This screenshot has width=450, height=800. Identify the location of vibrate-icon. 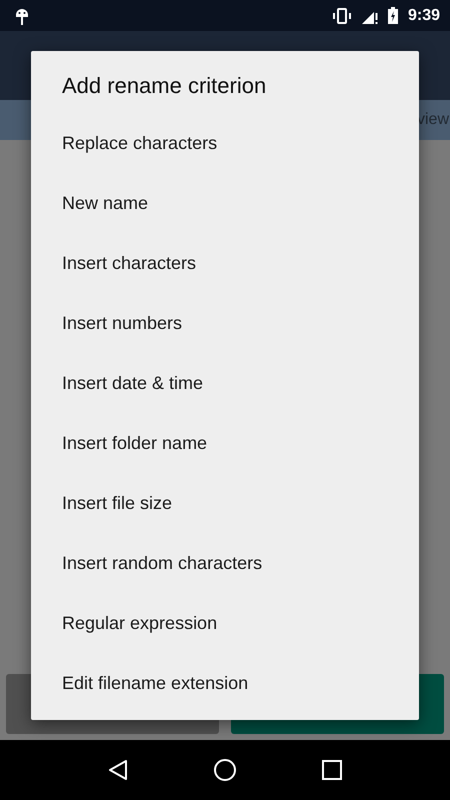
(342, 16).